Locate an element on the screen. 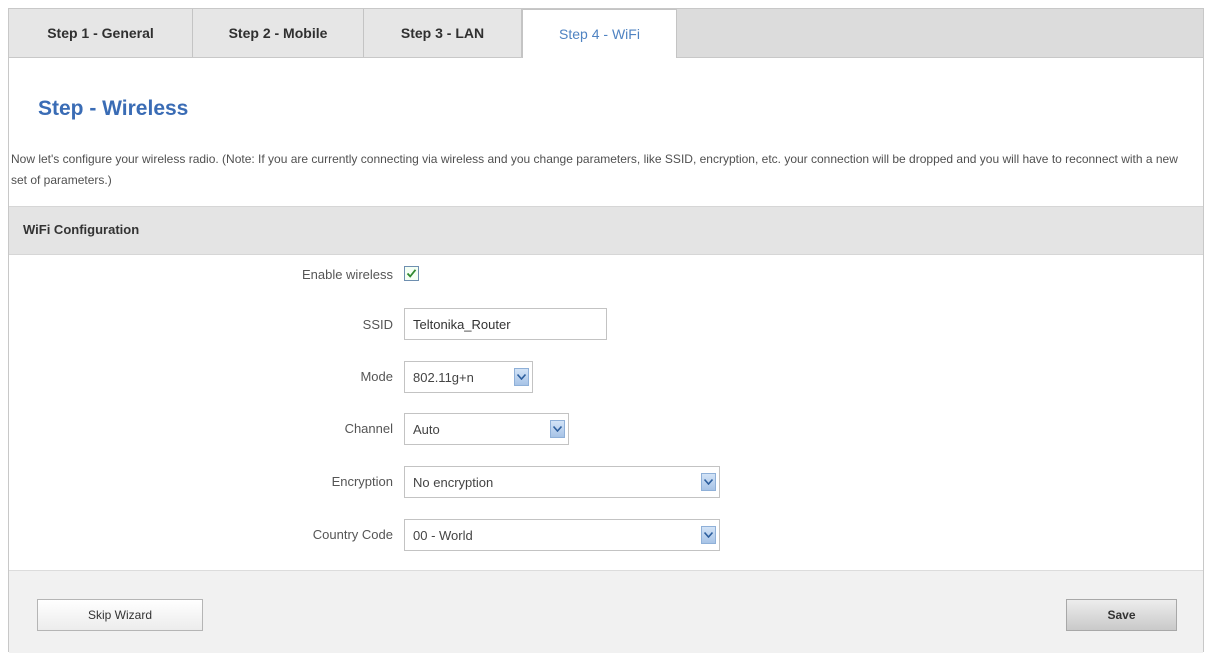 This screenshot has width=1210, height=654. check-icon is located at coordinates (411, 273).